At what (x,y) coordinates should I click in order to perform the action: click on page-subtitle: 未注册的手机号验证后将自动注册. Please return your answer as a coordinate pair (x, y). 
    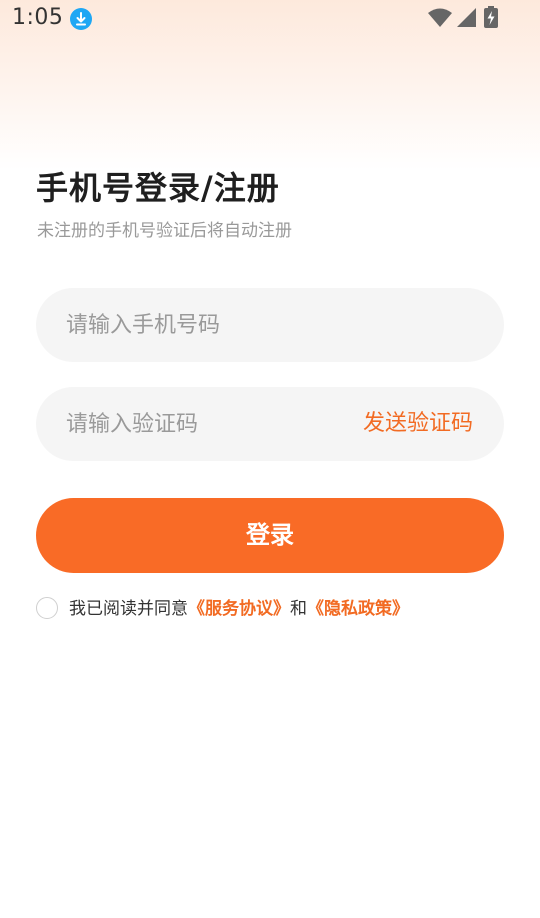
    Looking at the image, I should click on (164, 231).